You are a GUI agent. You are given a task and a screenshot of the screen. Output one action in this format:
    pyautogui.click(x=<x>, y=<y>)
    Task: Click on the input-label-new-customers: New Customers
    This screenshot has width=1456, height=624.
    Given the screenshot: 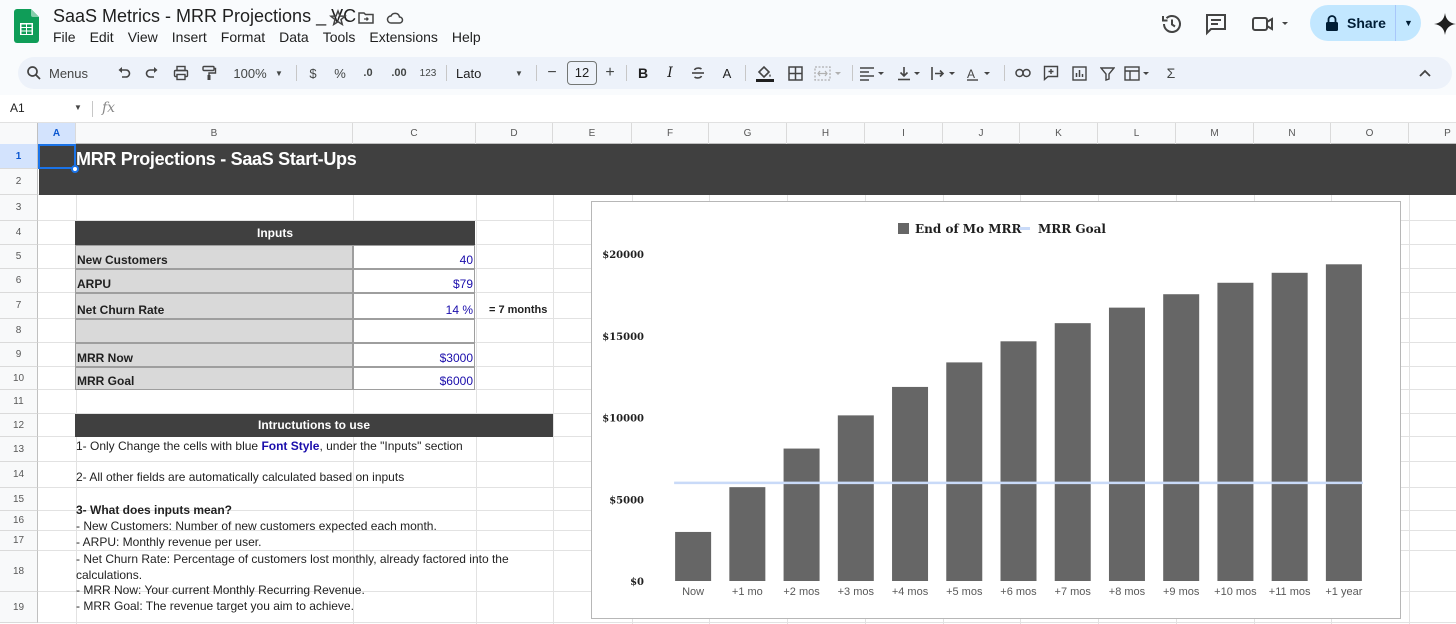 What is the action you would take?
    pyautogui.click(x=214, y=257)
    